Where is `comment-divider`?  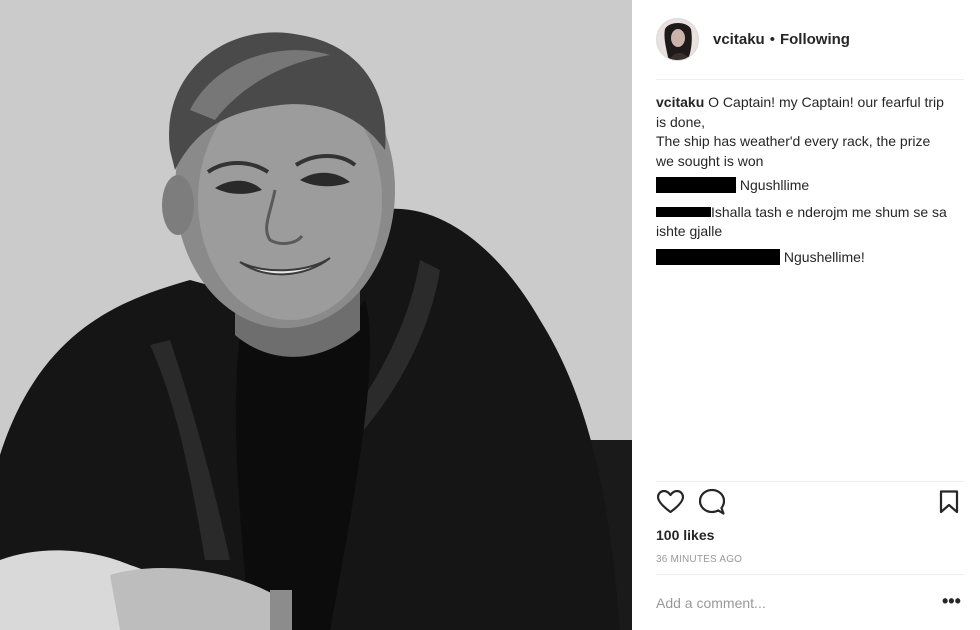
comment-divider is located at coordinates (810, 574).